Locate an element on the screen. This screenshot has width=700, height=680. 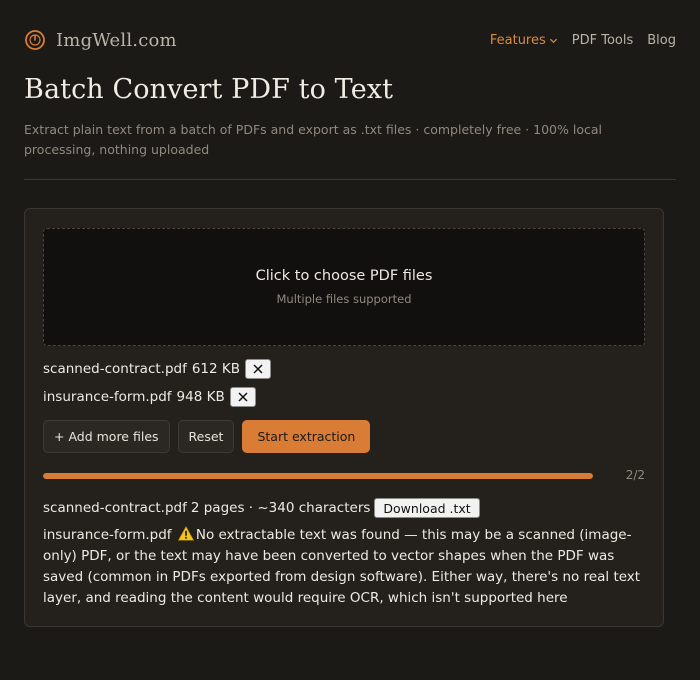
add-more-files-button: + Add more files is located at coordinates (106, 436).